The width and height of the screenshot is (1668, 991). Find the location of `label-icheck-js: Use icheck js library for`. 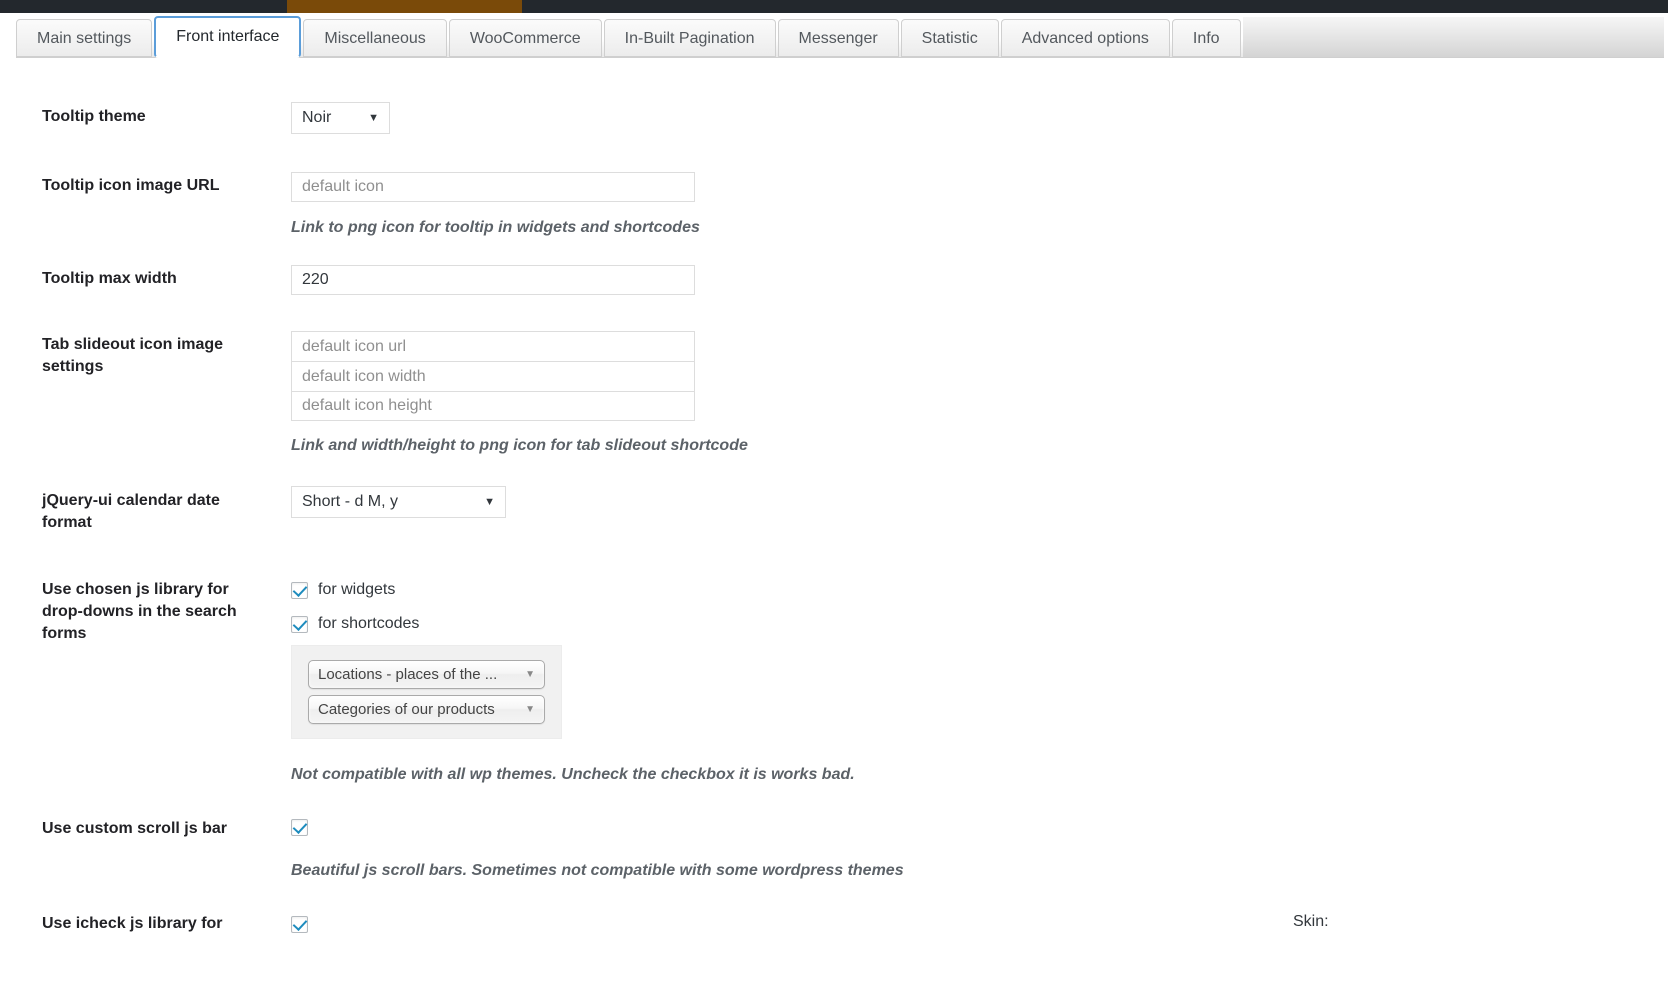

label-icheck-js: Use icheck js library for is located at coordinates (132, 923).